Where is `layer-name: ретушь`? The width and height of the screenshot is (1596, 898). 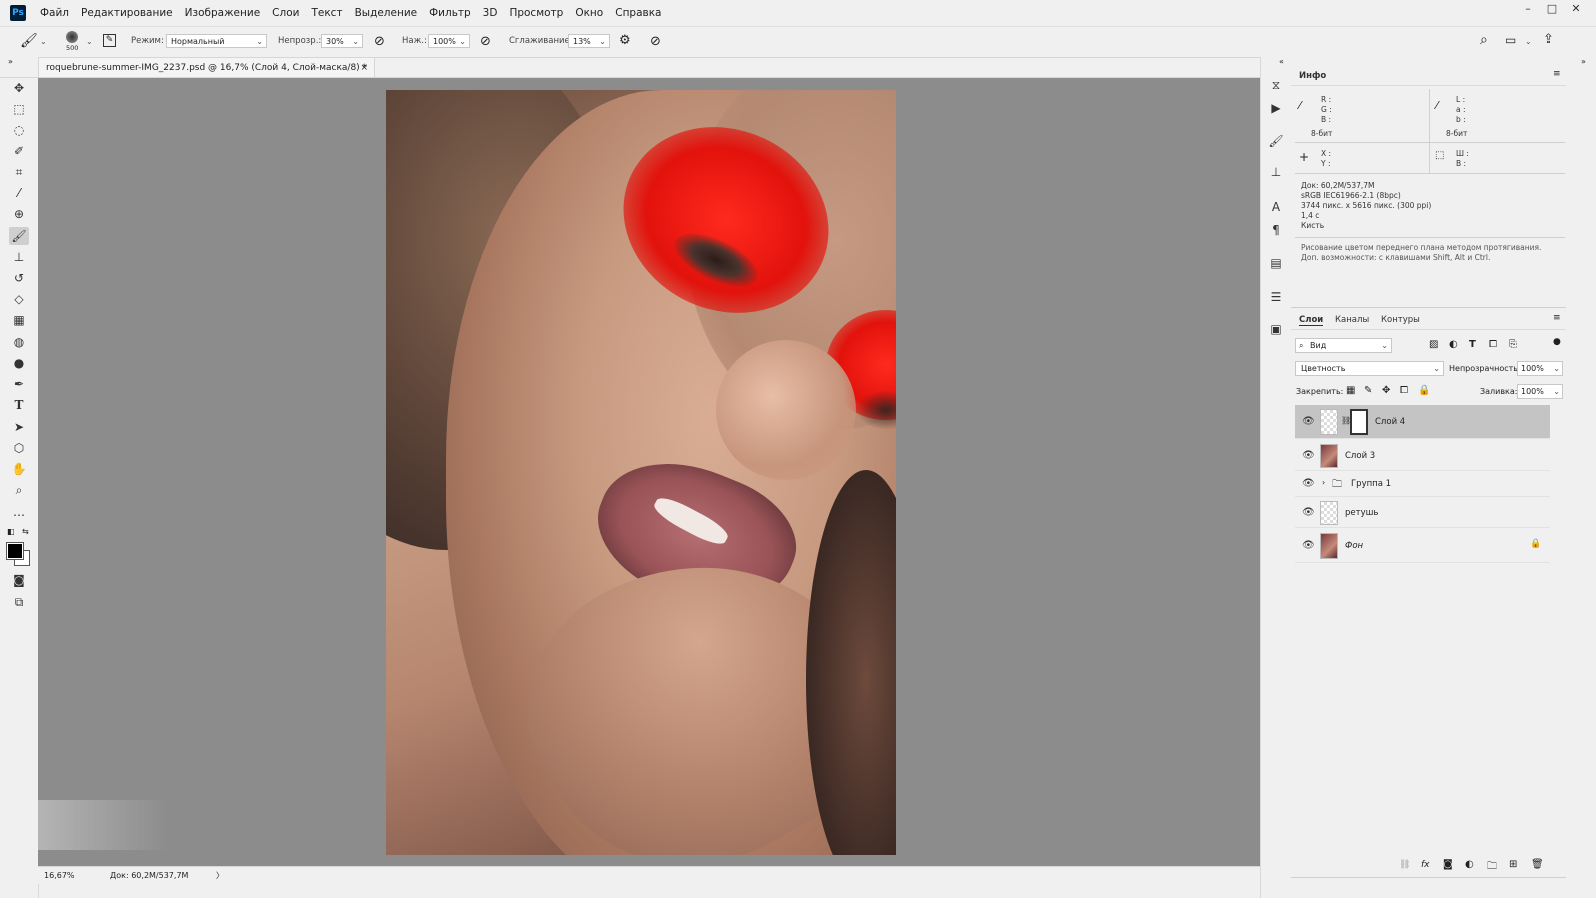 layer-name: ретушь is located at coordinates (1361, 513).